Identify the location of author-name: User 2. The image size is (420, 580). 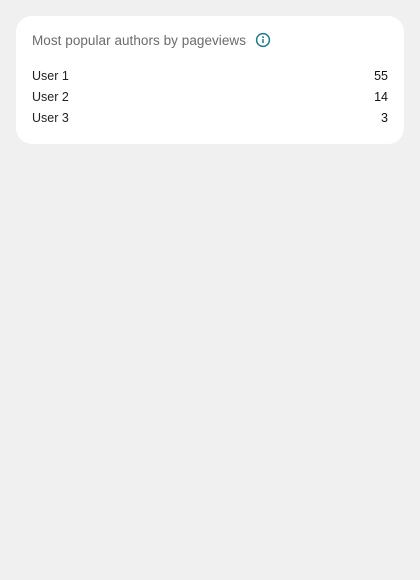
(50, 96).